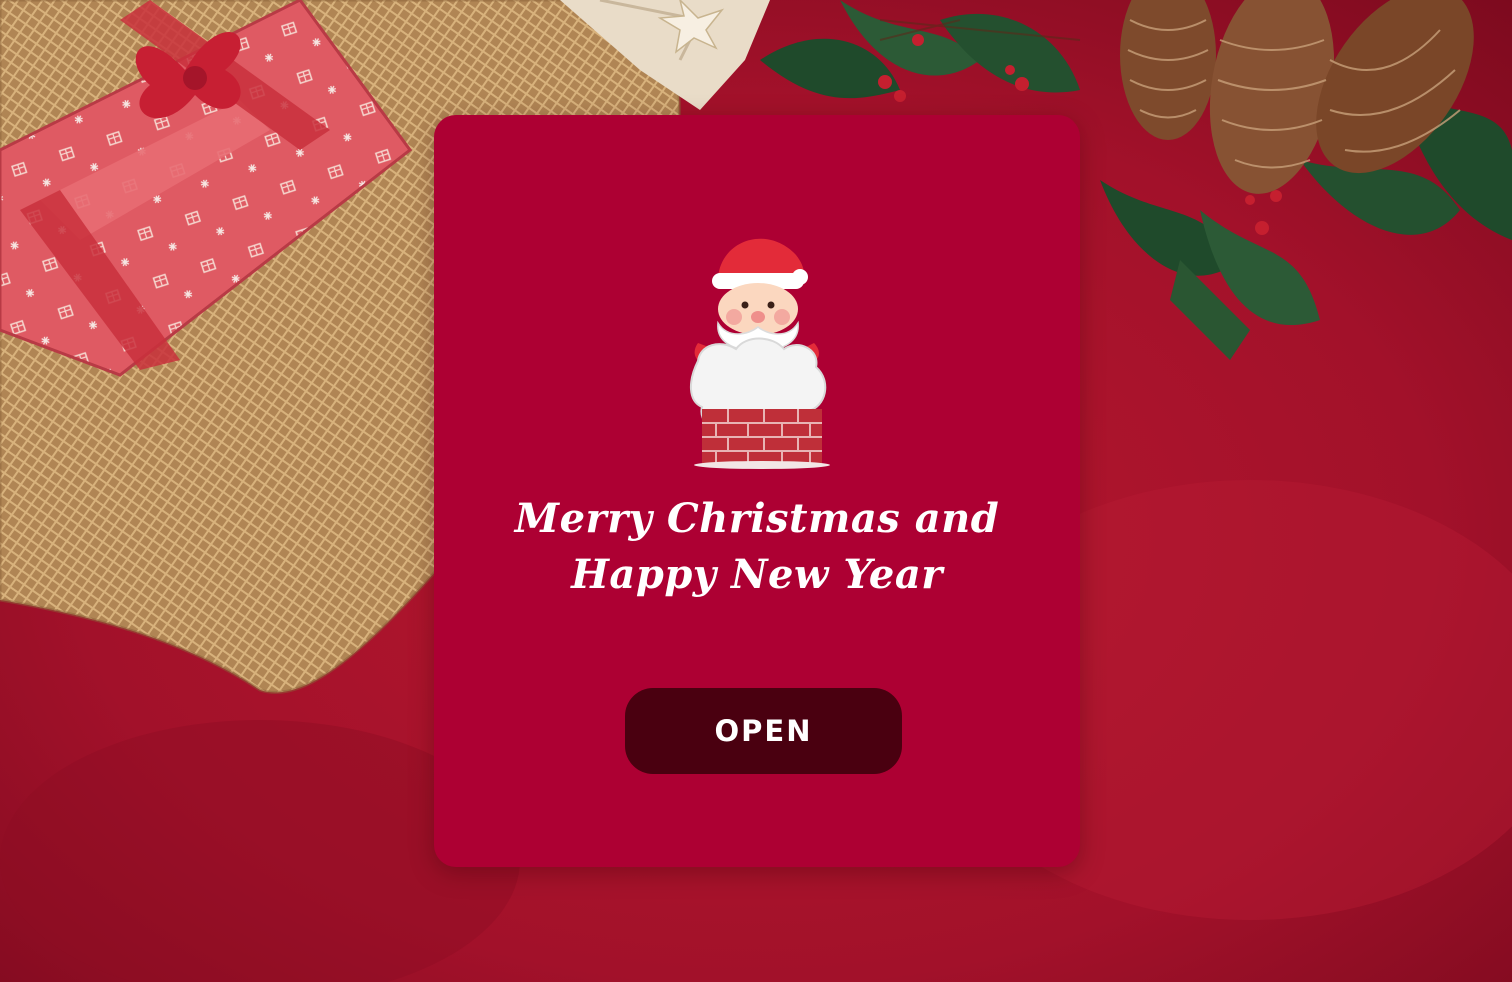  I want to click on greeting-line-1: Merry Christmas and, so click(757, 518).